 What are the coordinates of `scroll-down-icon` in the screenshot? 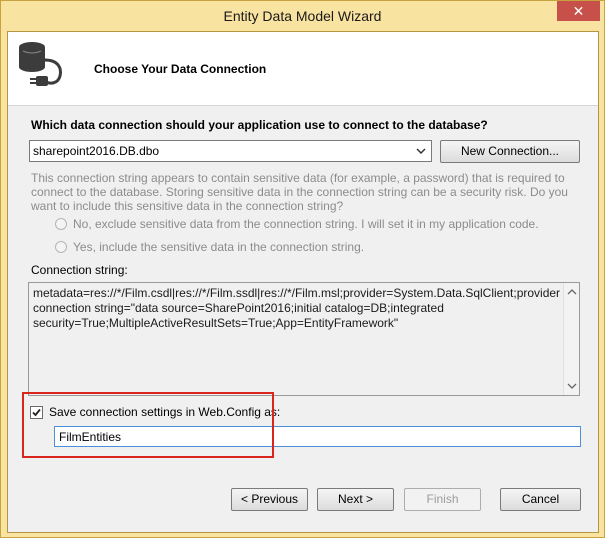 It's located at (572, 386).